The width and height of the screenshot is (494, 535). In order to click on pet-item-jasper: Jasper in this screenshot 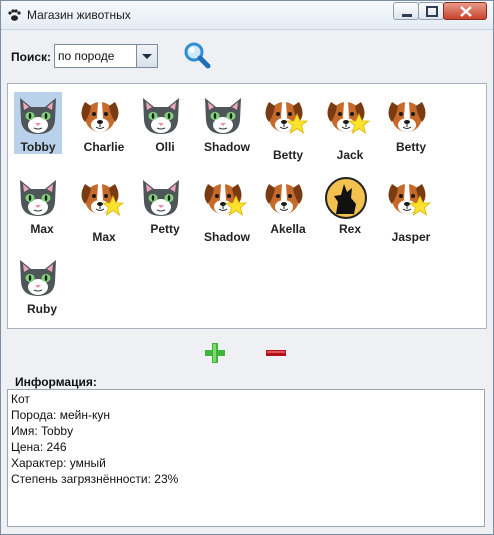, I will do `click(411, 210)`.